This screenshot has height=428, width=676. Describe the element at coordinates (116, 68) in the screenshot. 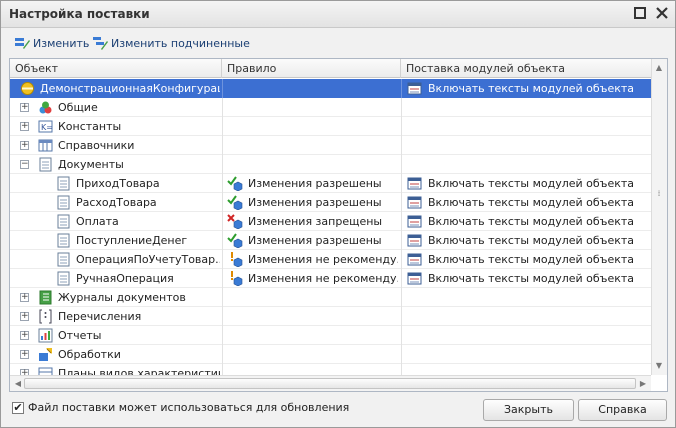

I see `column-header-object: Объект` at that location.